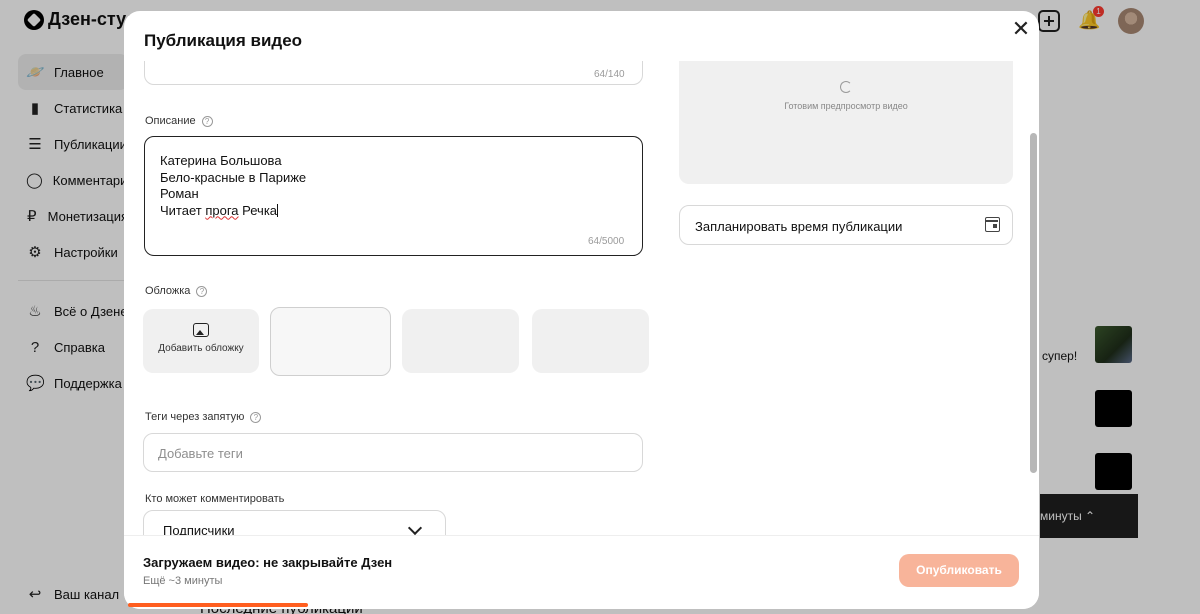 This screenshot has height=614, width=1200. I want to click on cover-label: Обложка ?, so click(176, 291).